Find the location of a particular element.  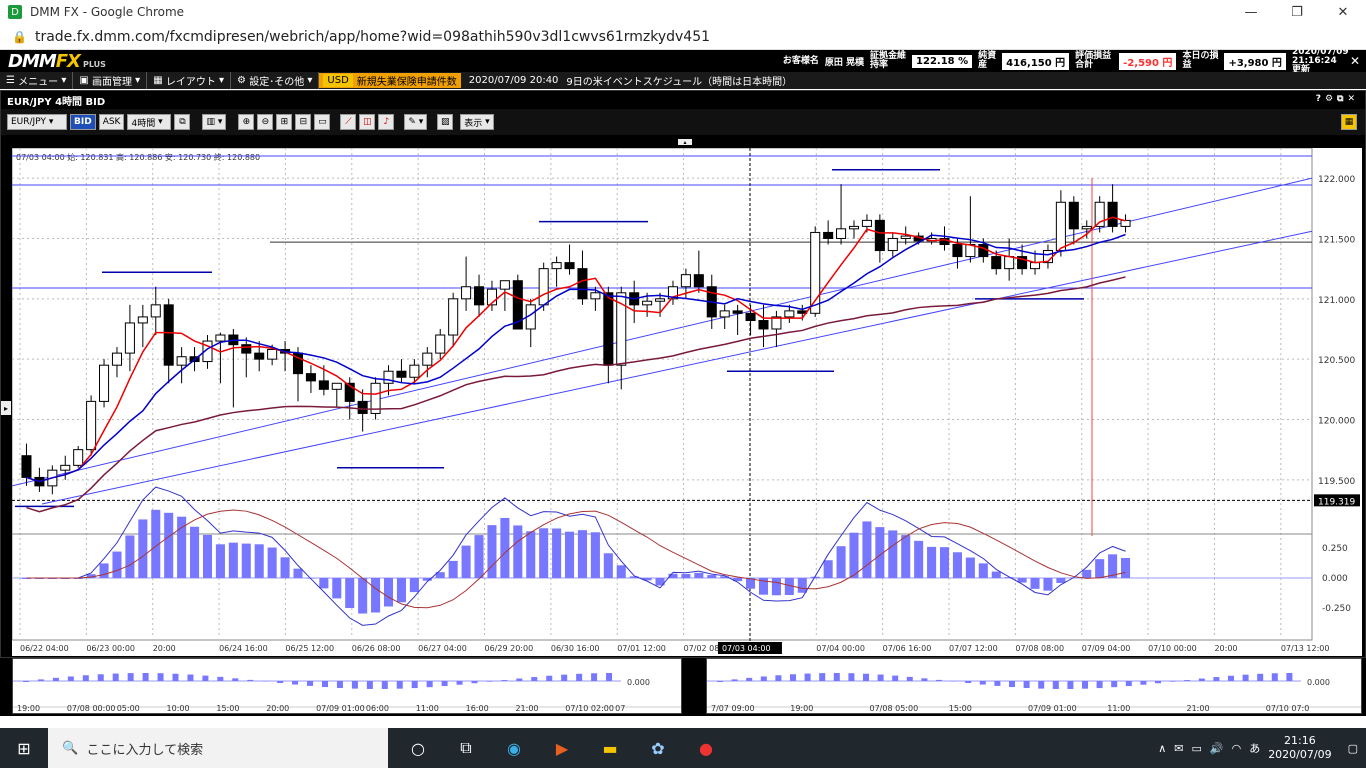

ime-icon: あ is located at coordinates (1254, 748).